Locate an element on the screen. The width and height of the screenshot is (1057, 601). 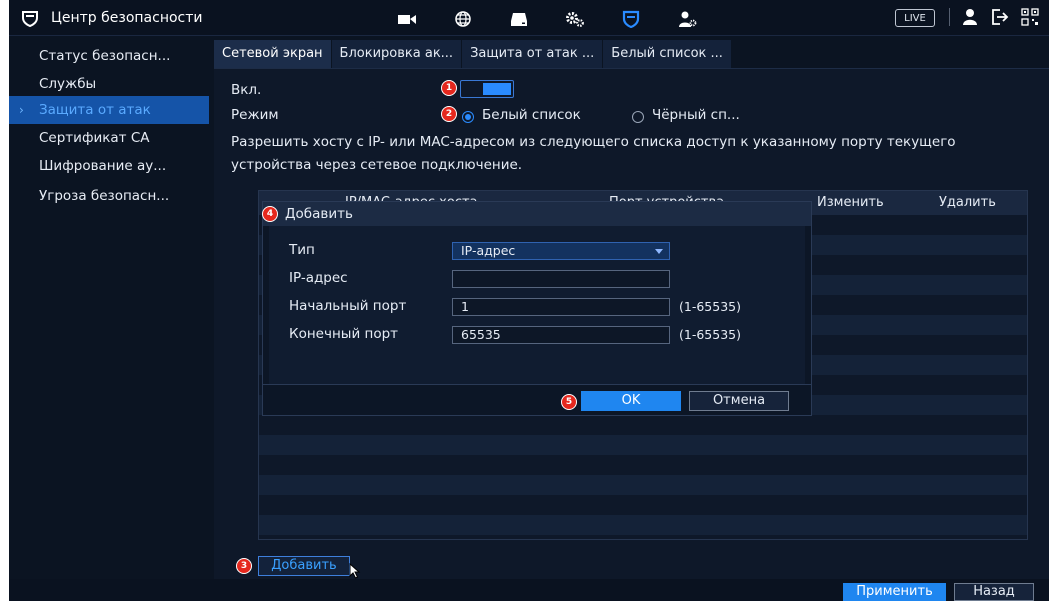
callout-badge-2: 2 is located at coordinates (449, 114).